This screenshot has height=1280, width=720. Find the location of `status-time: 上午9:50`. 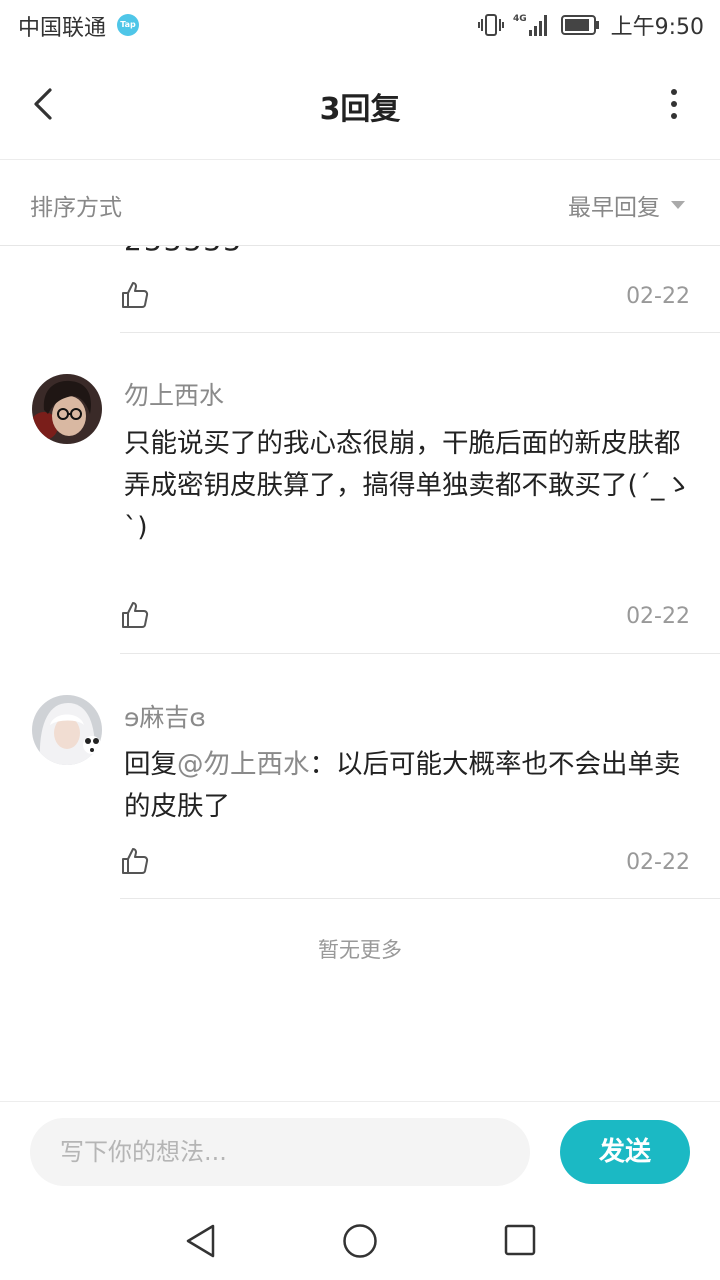

status-time: 上午9:50 is located at coordinates (657, 27).